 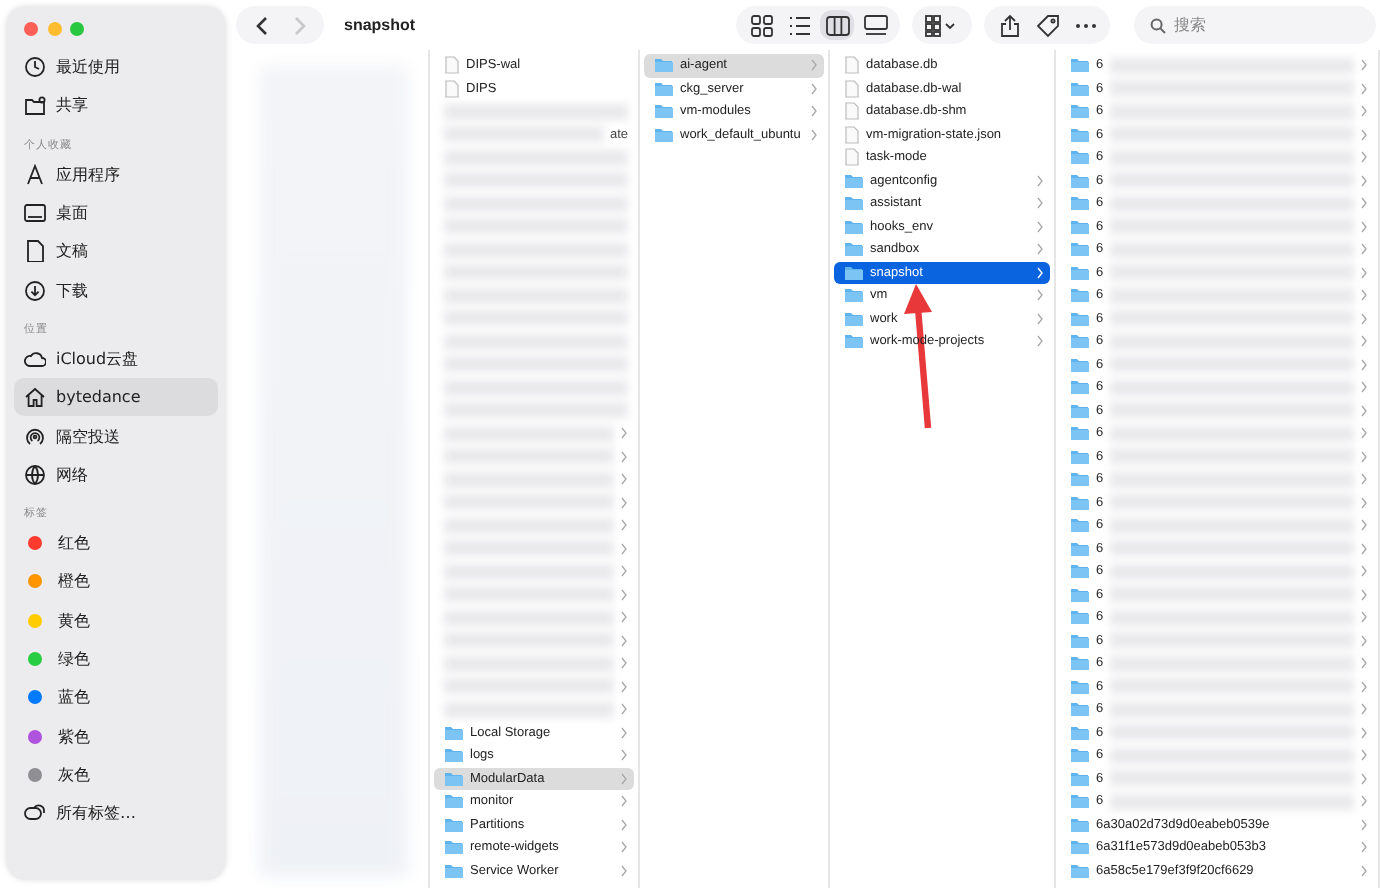 What do you see at coordinates (116, 697) in the screenshot?
I see `sidebar-item: 蓝色` at bounding box center [116, 697].